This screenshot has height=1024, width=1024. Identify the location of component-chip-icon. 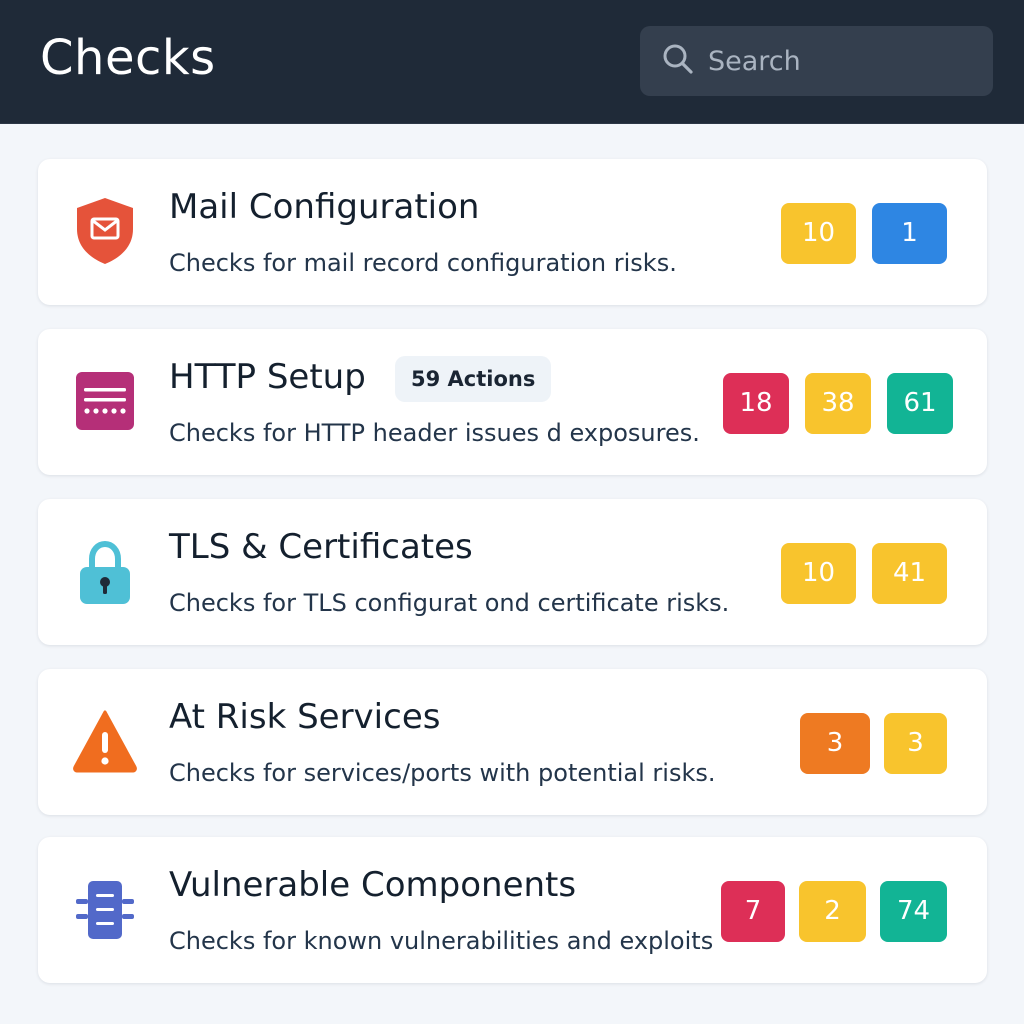
(105, 909).